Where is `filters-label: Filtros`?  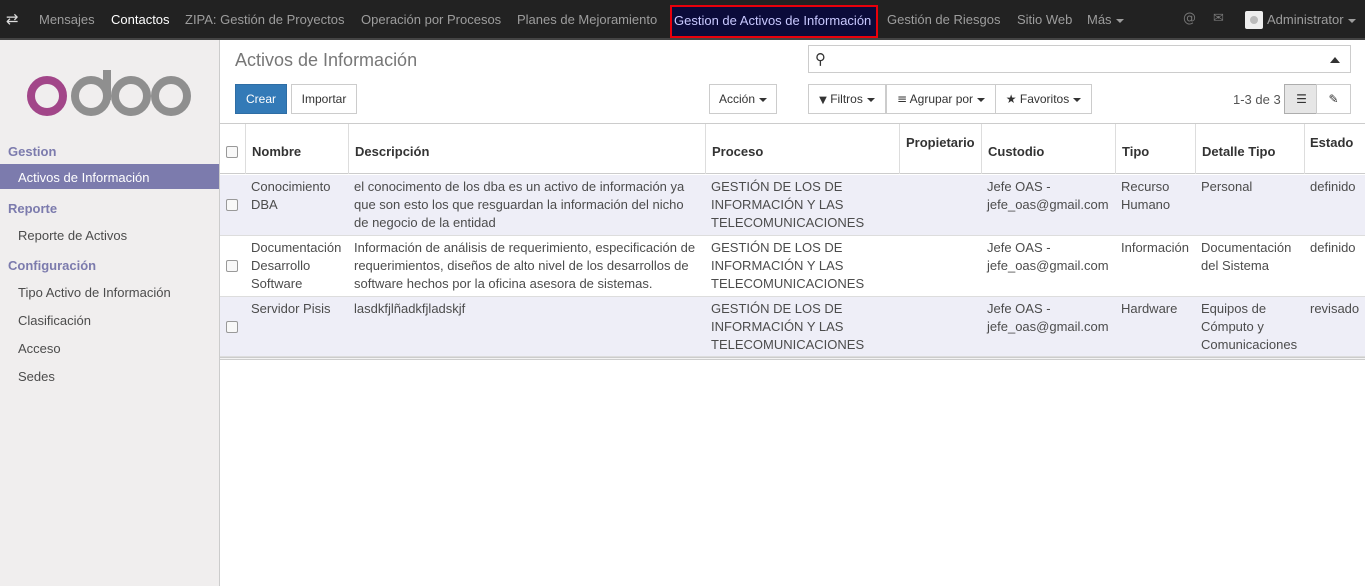
filters-label: Filtros is located at coordinates (846, 99).